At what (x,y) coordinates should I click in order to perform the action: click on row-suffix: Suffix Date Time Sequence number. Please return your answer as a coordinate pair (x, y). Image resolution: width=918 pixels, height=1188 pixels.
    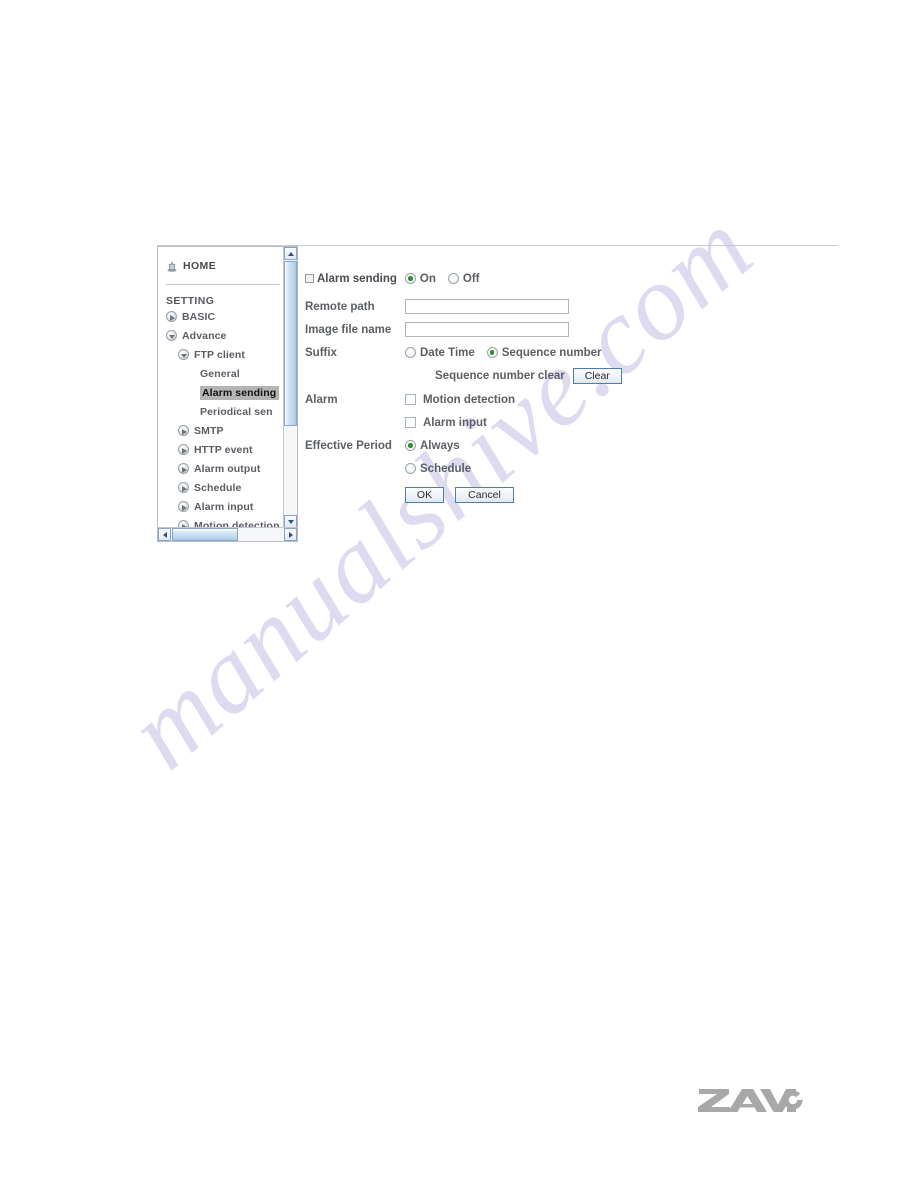
    Looking at the image, I should click on (565, 352).